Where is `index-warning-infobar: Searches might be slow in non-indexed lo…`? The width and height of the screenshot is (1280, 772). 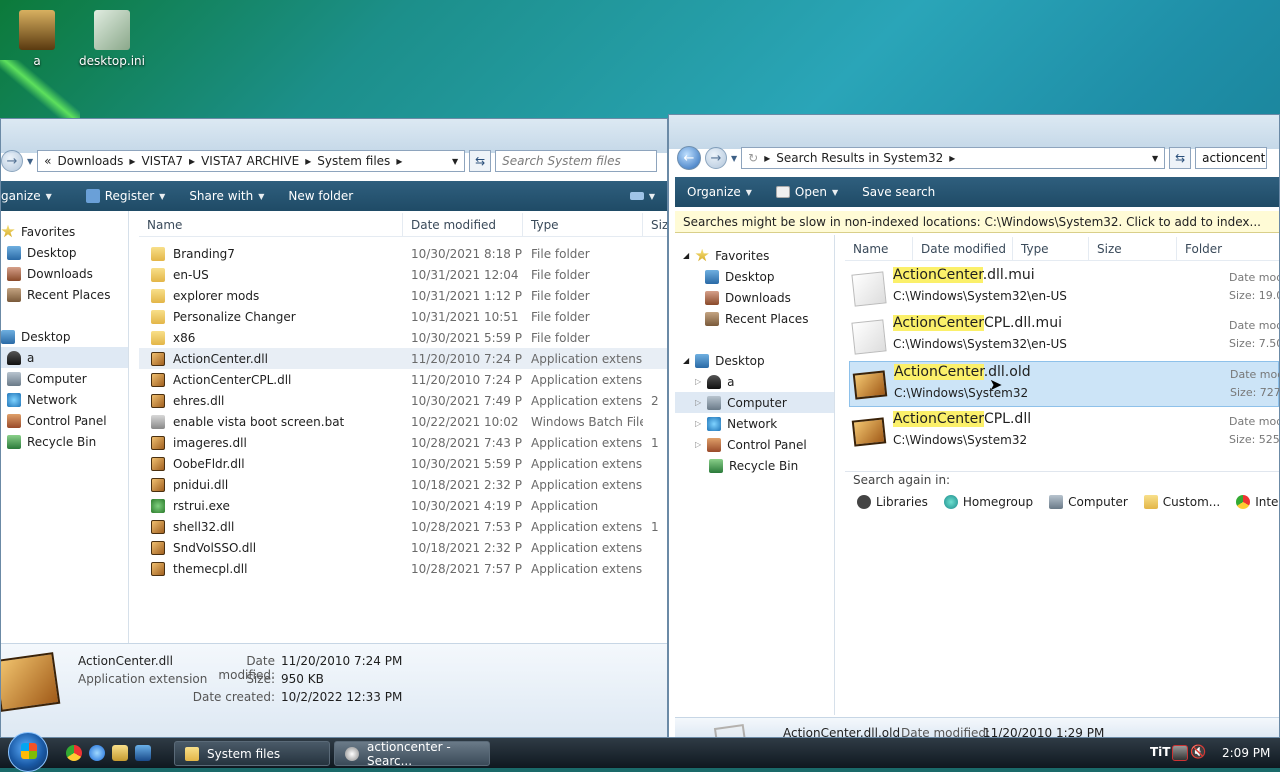 index-warning-infobar: Searches might be slow in non-indexed lo… is located at coordinates (977, 222).